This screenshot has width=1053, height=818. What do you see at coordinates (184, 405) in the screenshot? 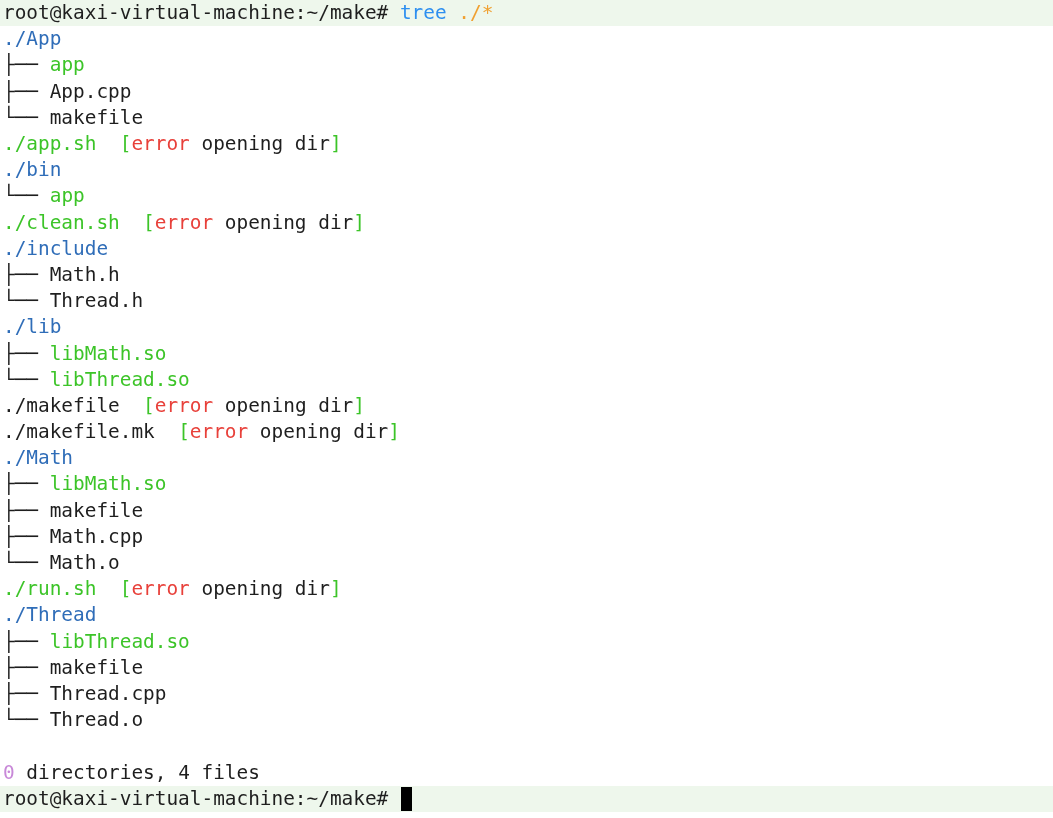
I see `output-line: ./makefile [error opening dir]` at bounding box center [184, 405].